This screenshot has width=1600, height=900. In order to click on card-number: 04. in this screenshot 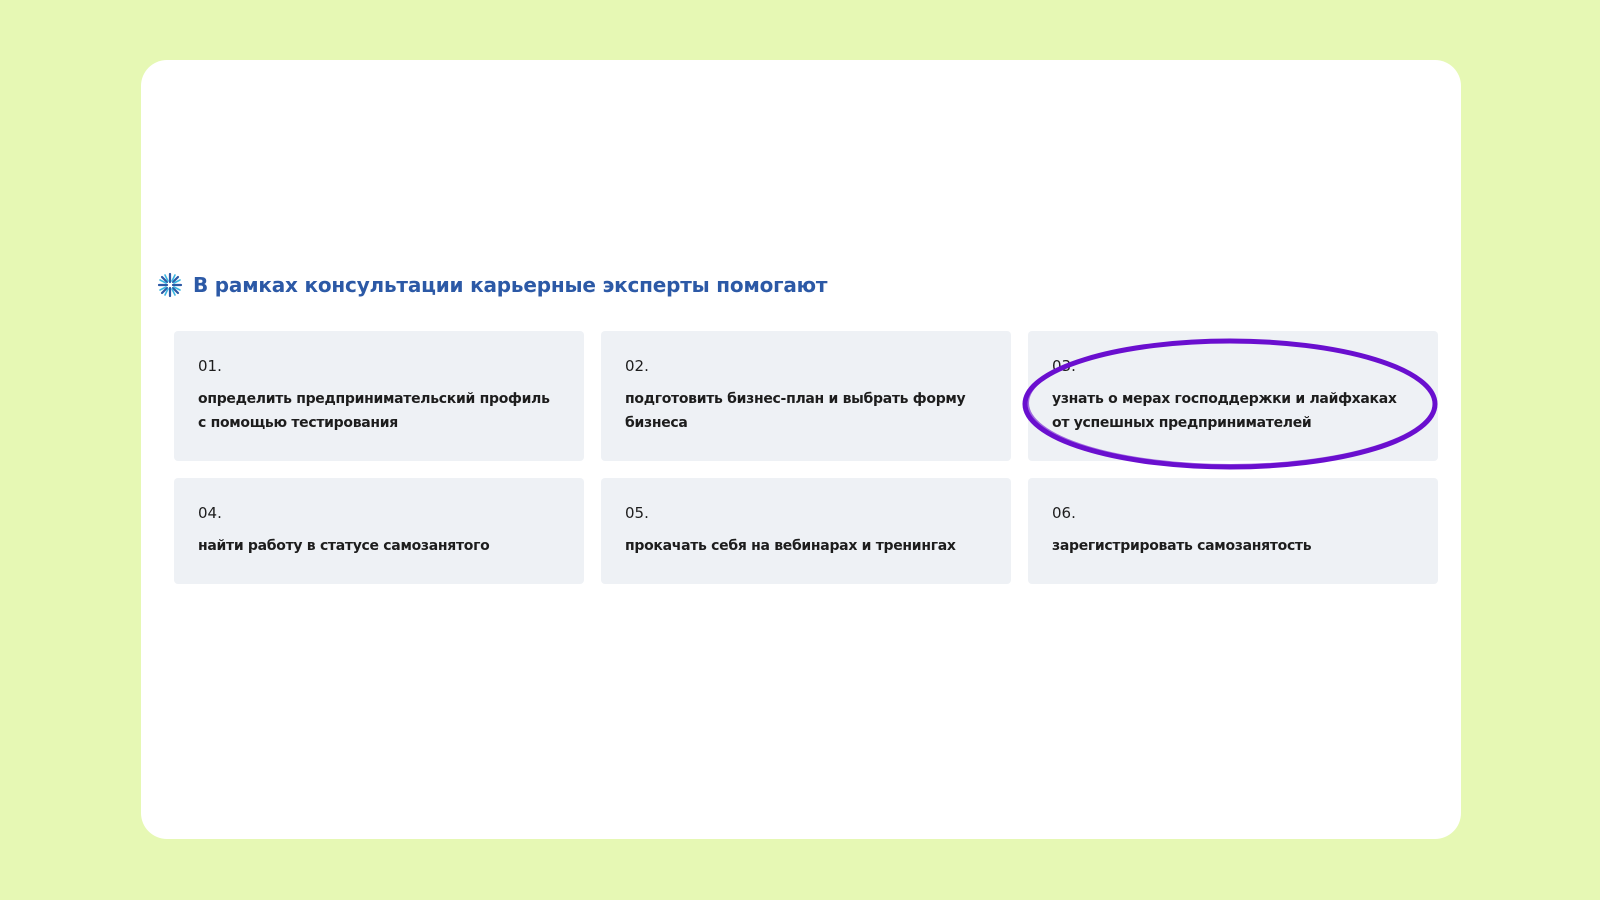, I will do `click(210, 513)`.